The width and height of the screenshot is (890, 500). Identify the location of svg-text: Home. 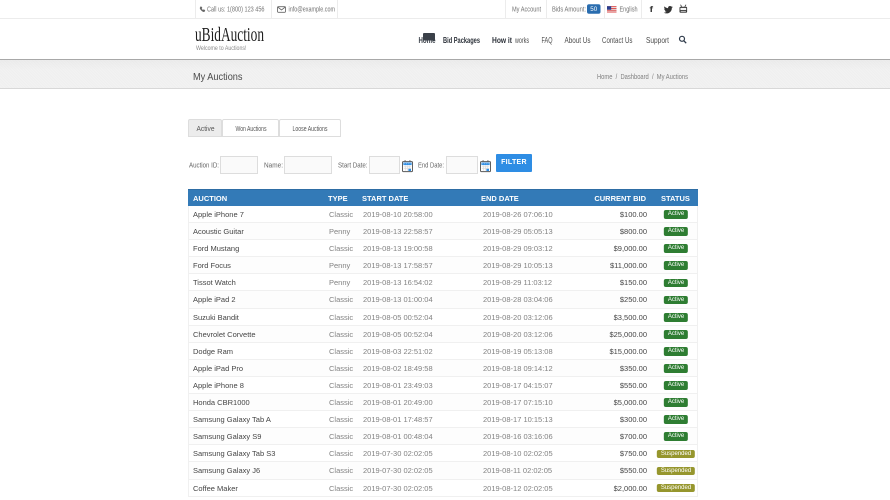
(427, 40).